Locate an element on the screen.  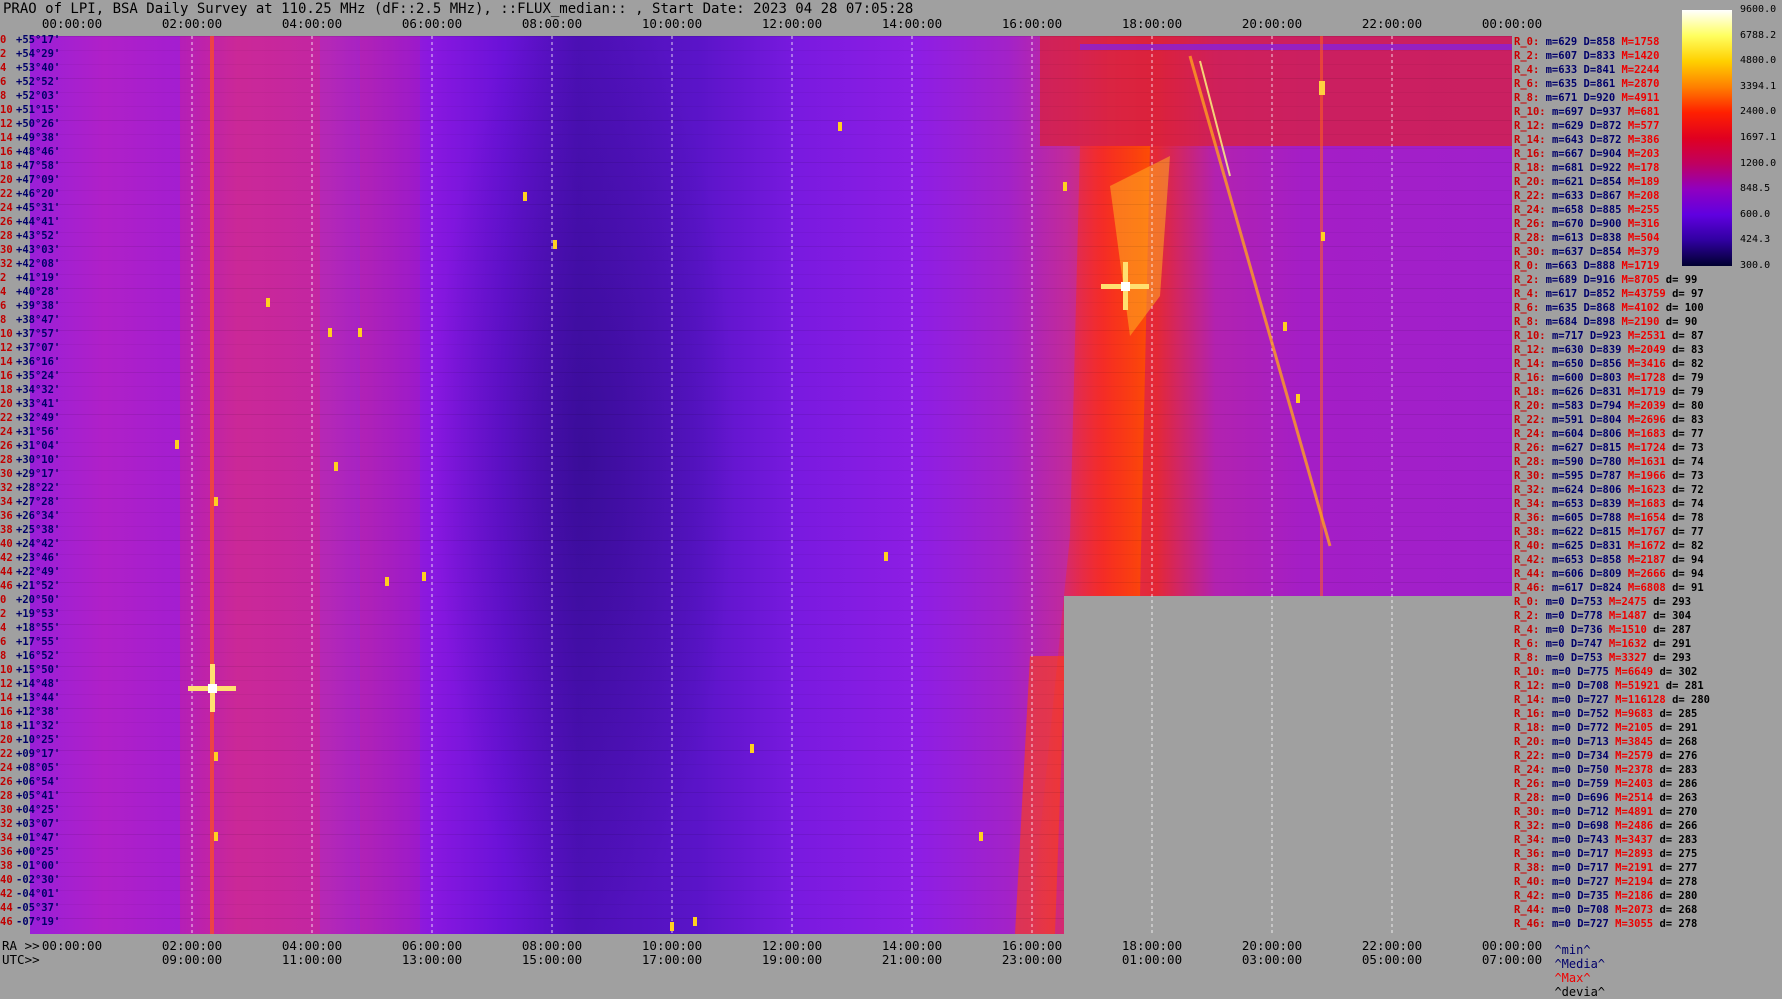
dec-value: +31°04' is located at coordinates (38, 446).